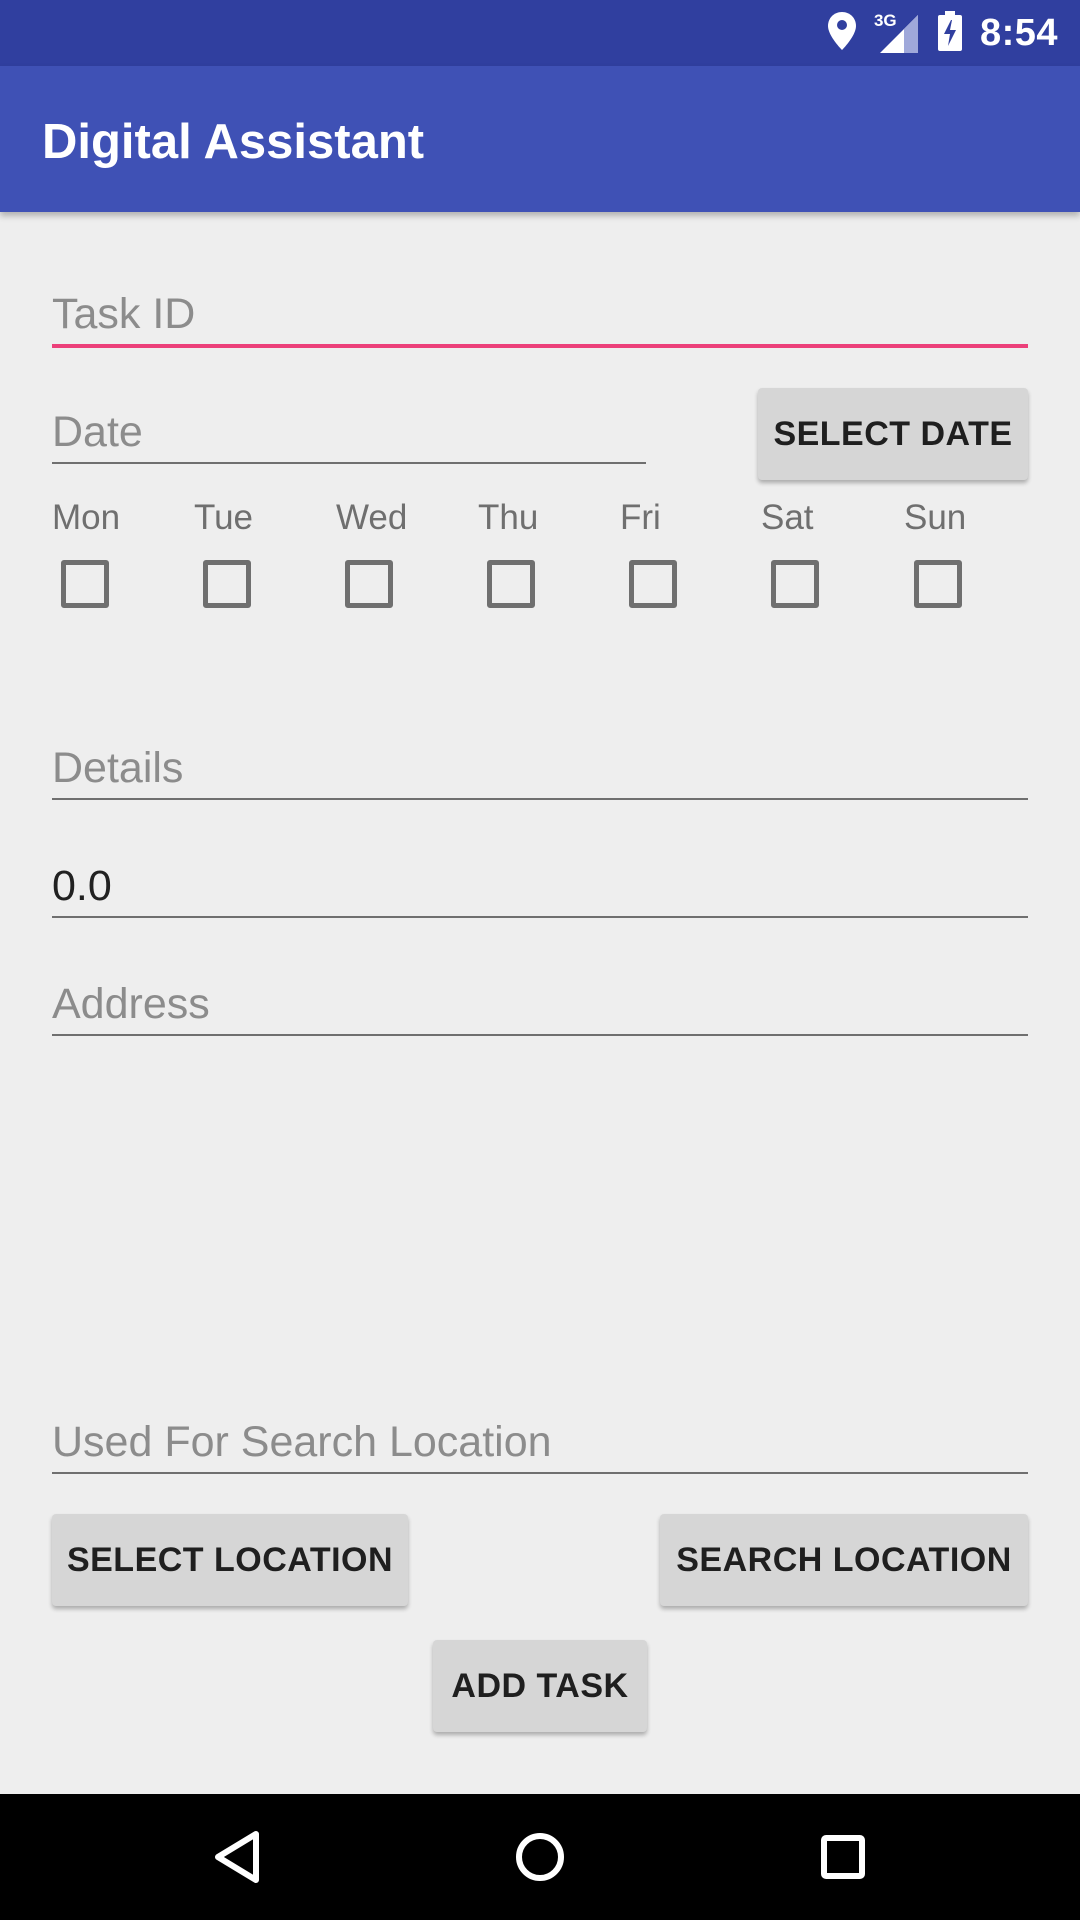 Image resolution: width=1080 pixels, height=1920 pixels. I want to click on back-icon, so click(237, 1857).